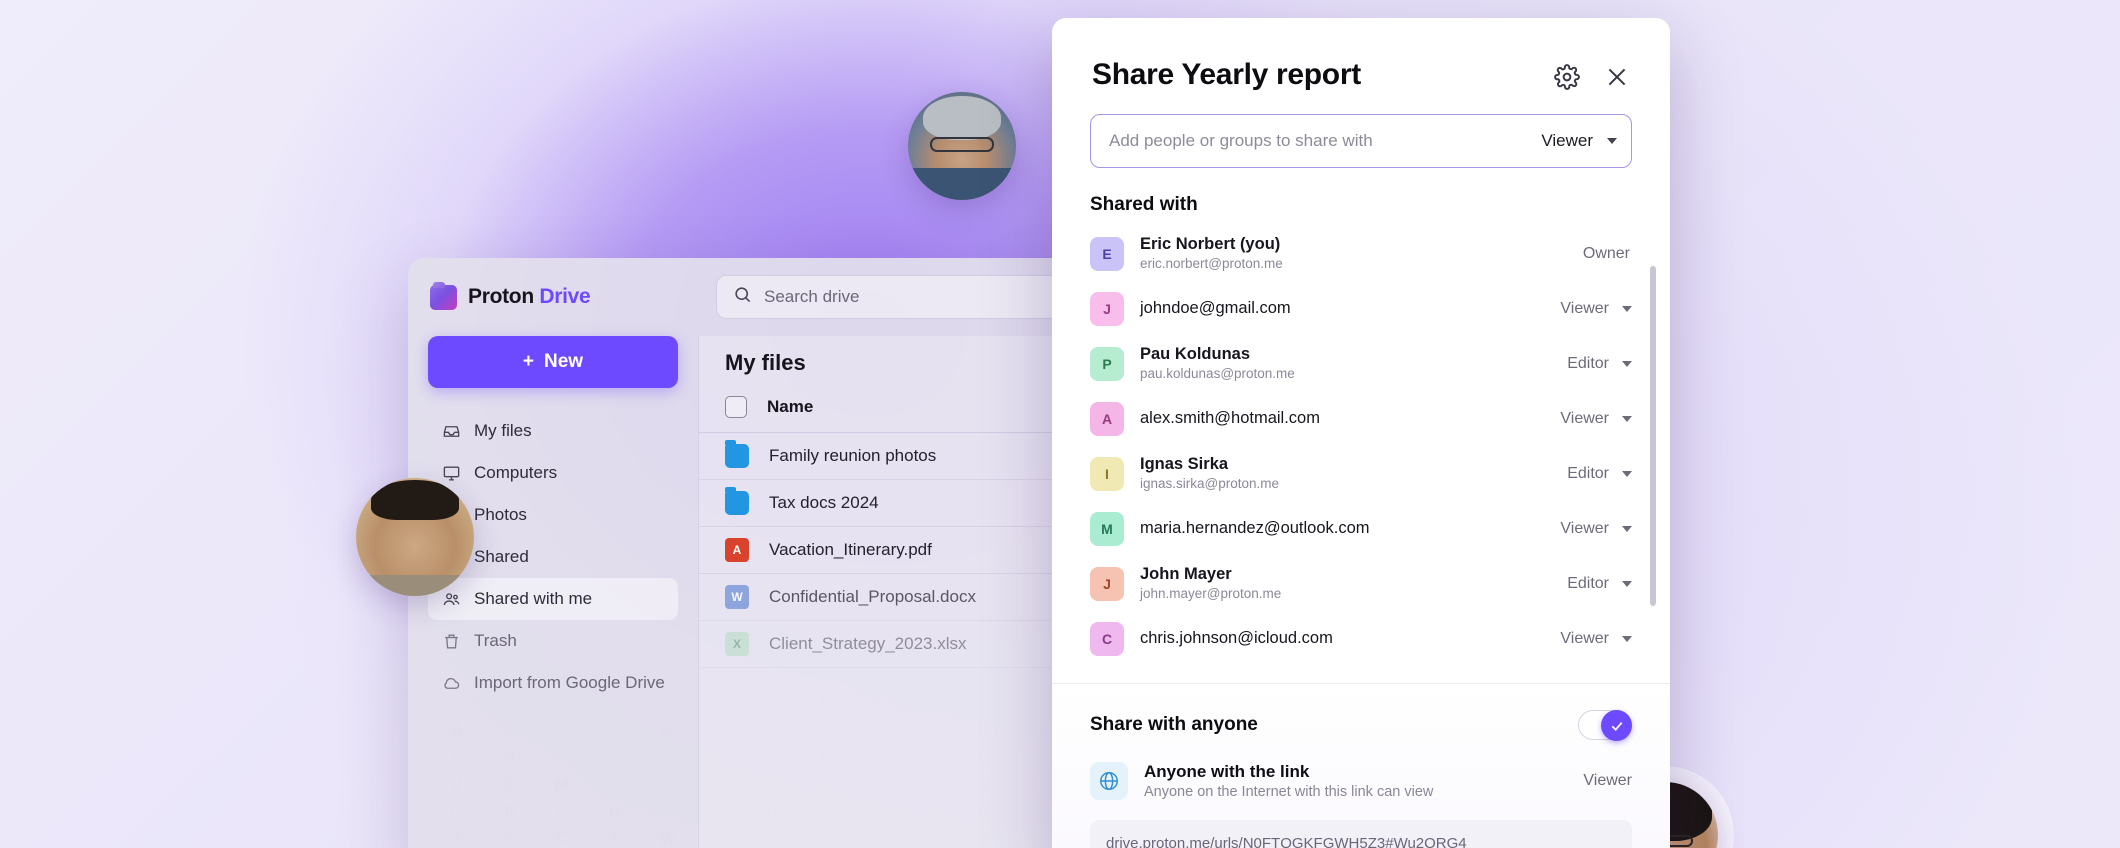 This screenshot has width=2120, height=848. I want to click on anyone-with-link-role: Viewer, so click(1607, 781).